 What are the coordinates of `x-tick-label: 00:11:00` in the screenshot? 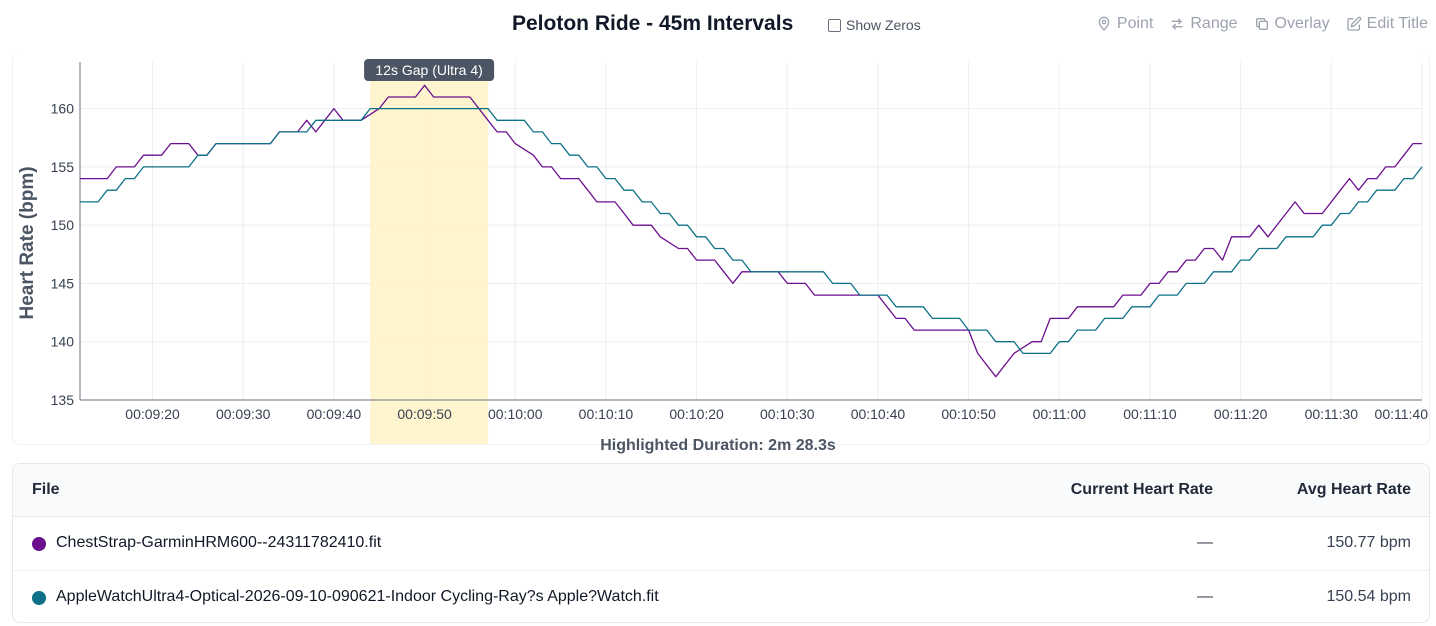 It's located at (1060, 414).